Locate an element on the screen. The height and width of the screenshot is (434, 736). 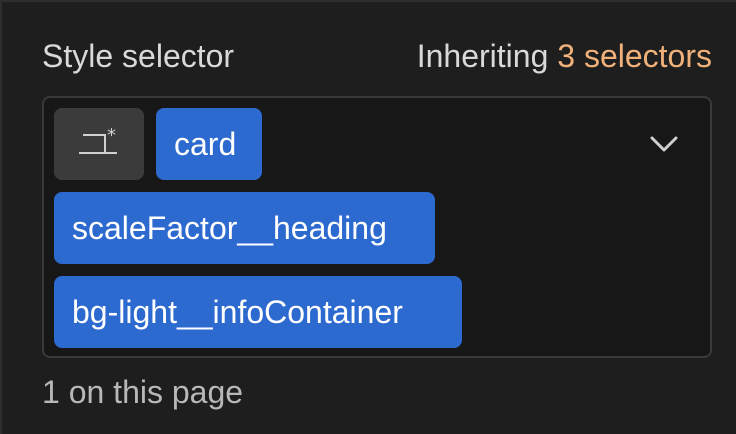
tag-selector-icon: * is located at coordinates (98, 140).